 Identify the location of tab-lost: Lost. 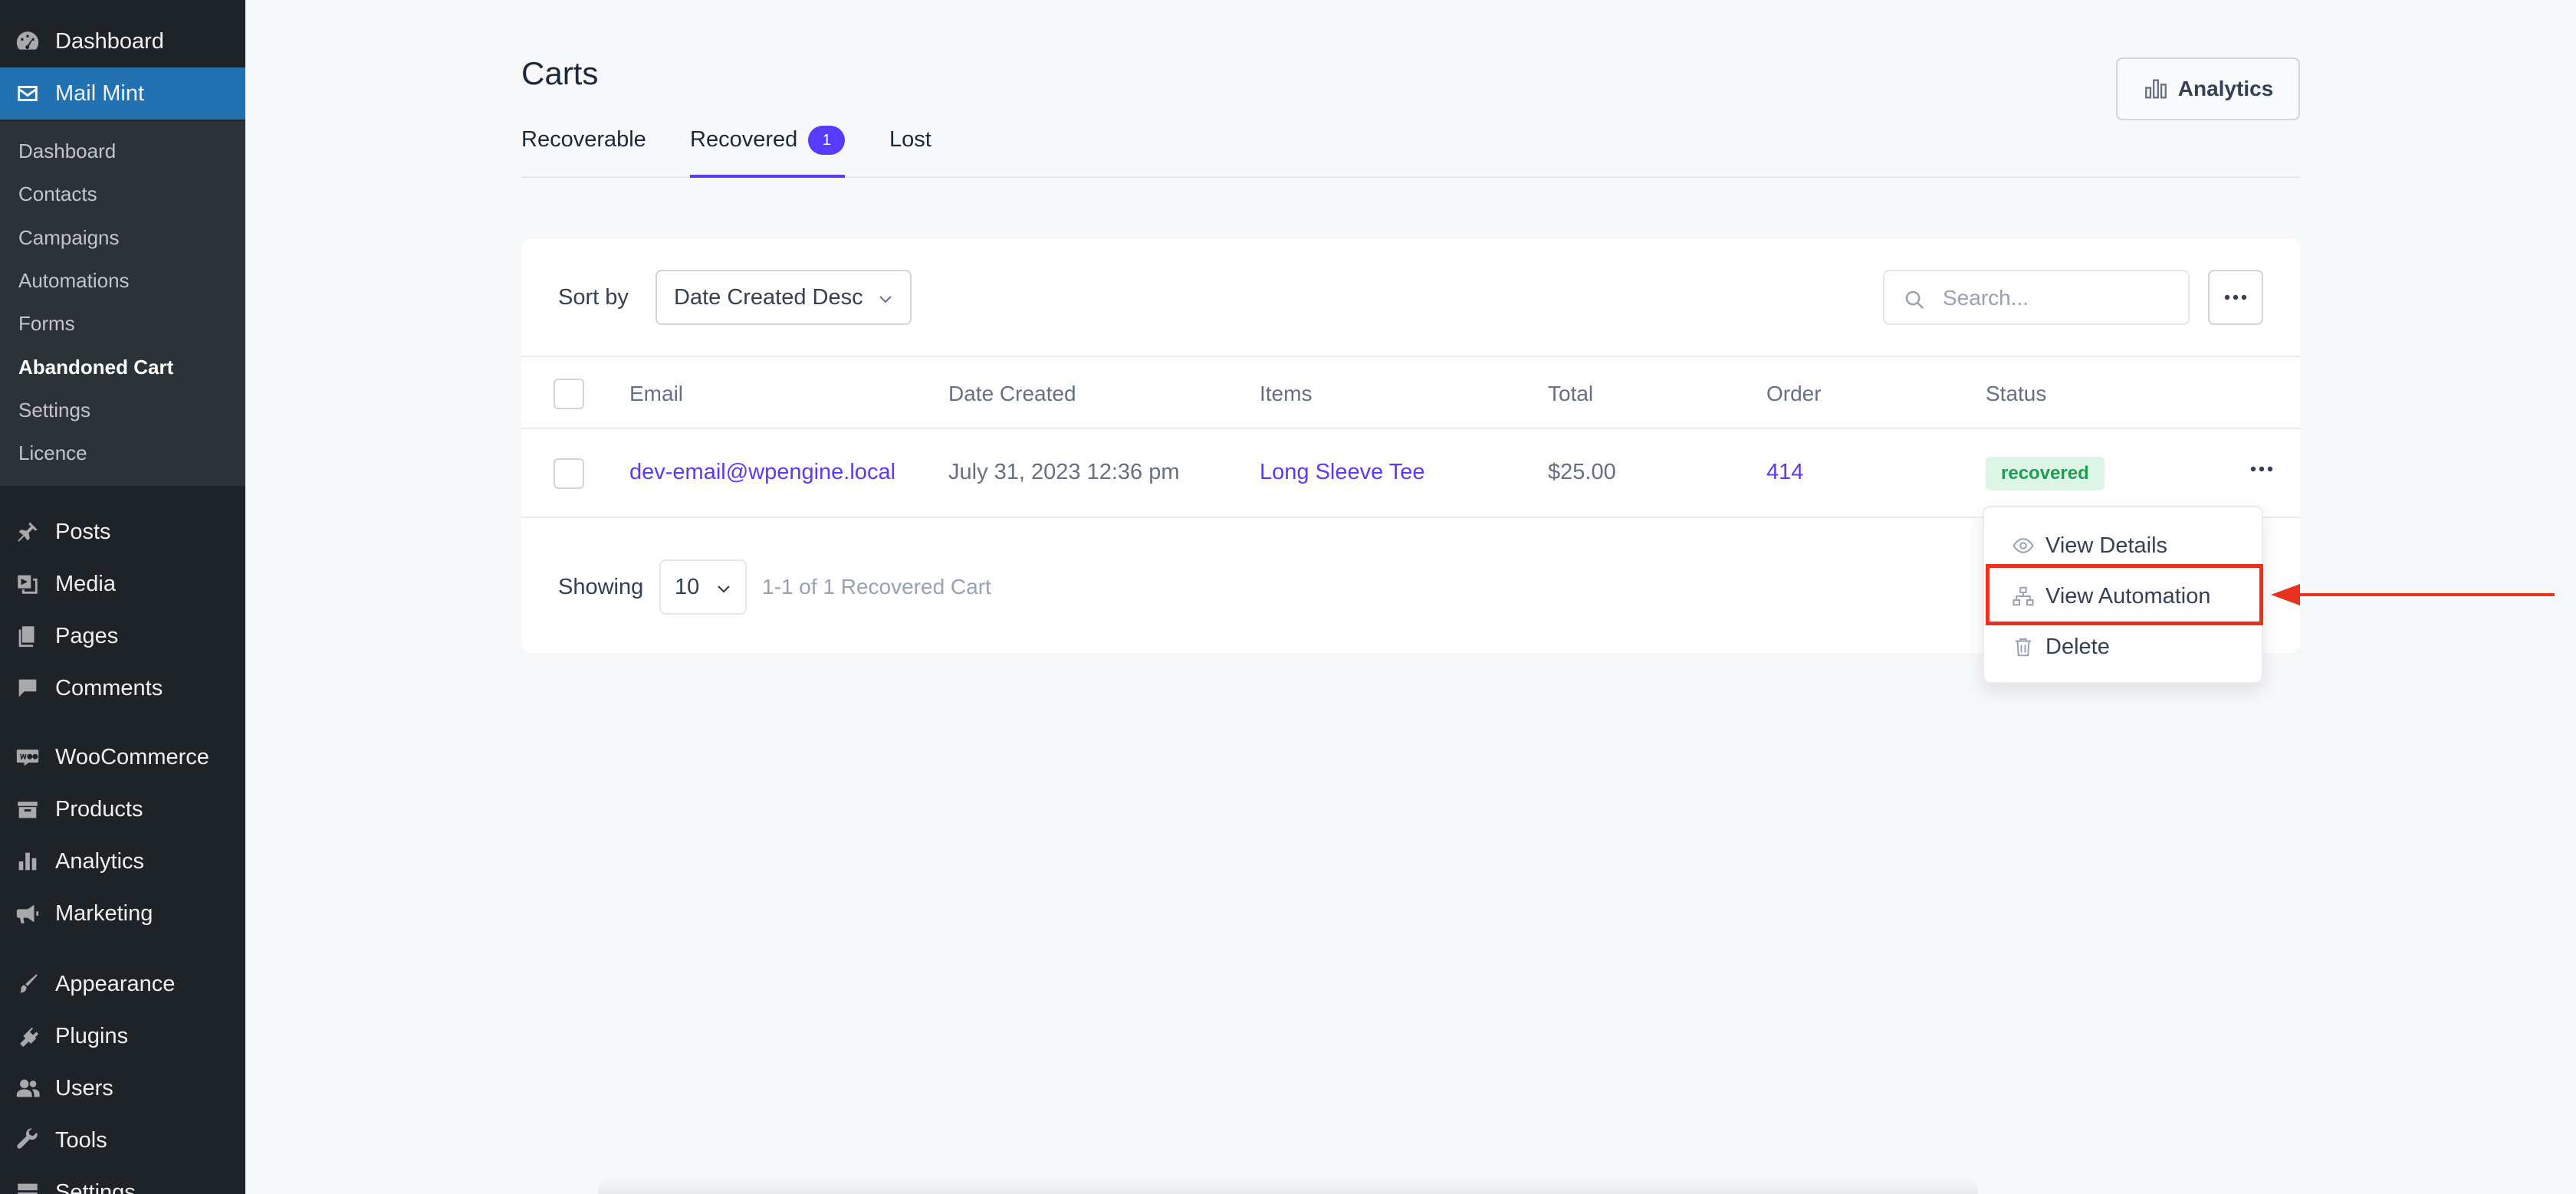
(911, 150).